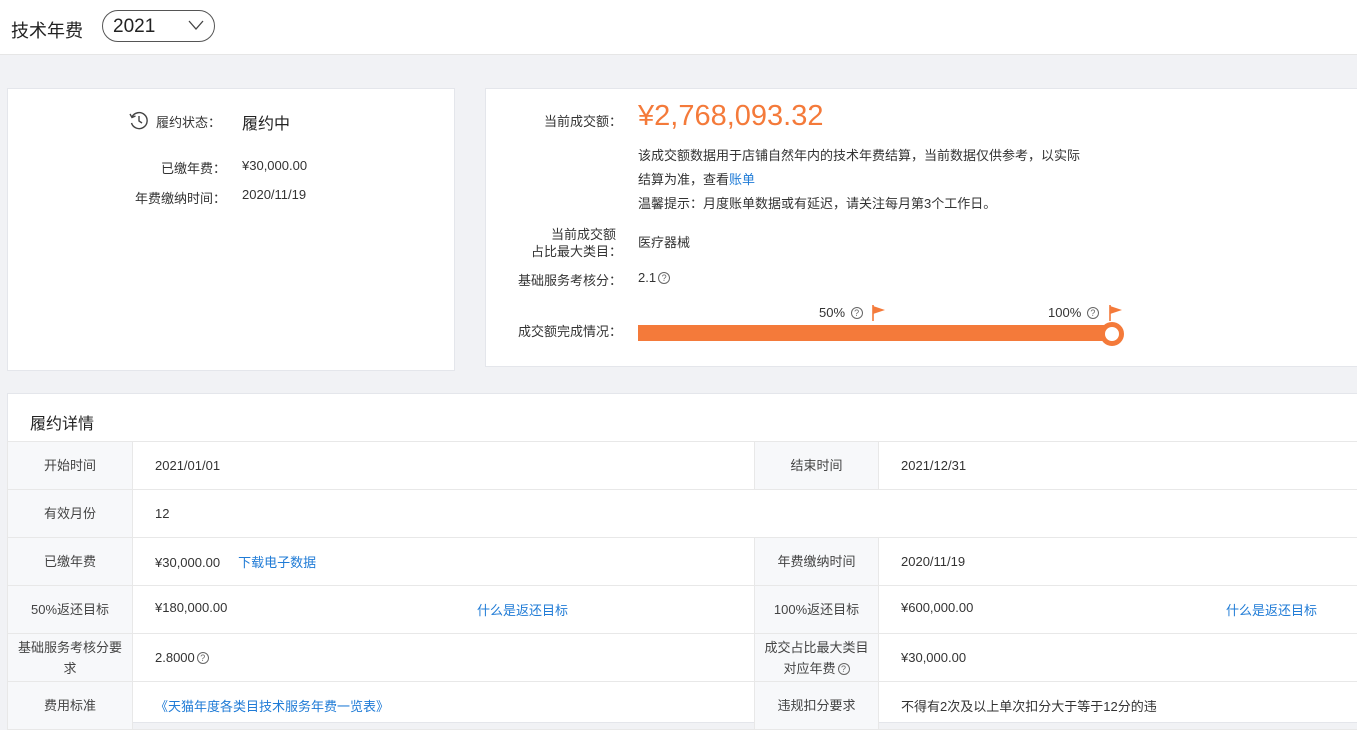 This screenshot has height=730, width=1357. I want to click on category-fee-label: 成交占比最大类目对应年费?, so click(817, 658).